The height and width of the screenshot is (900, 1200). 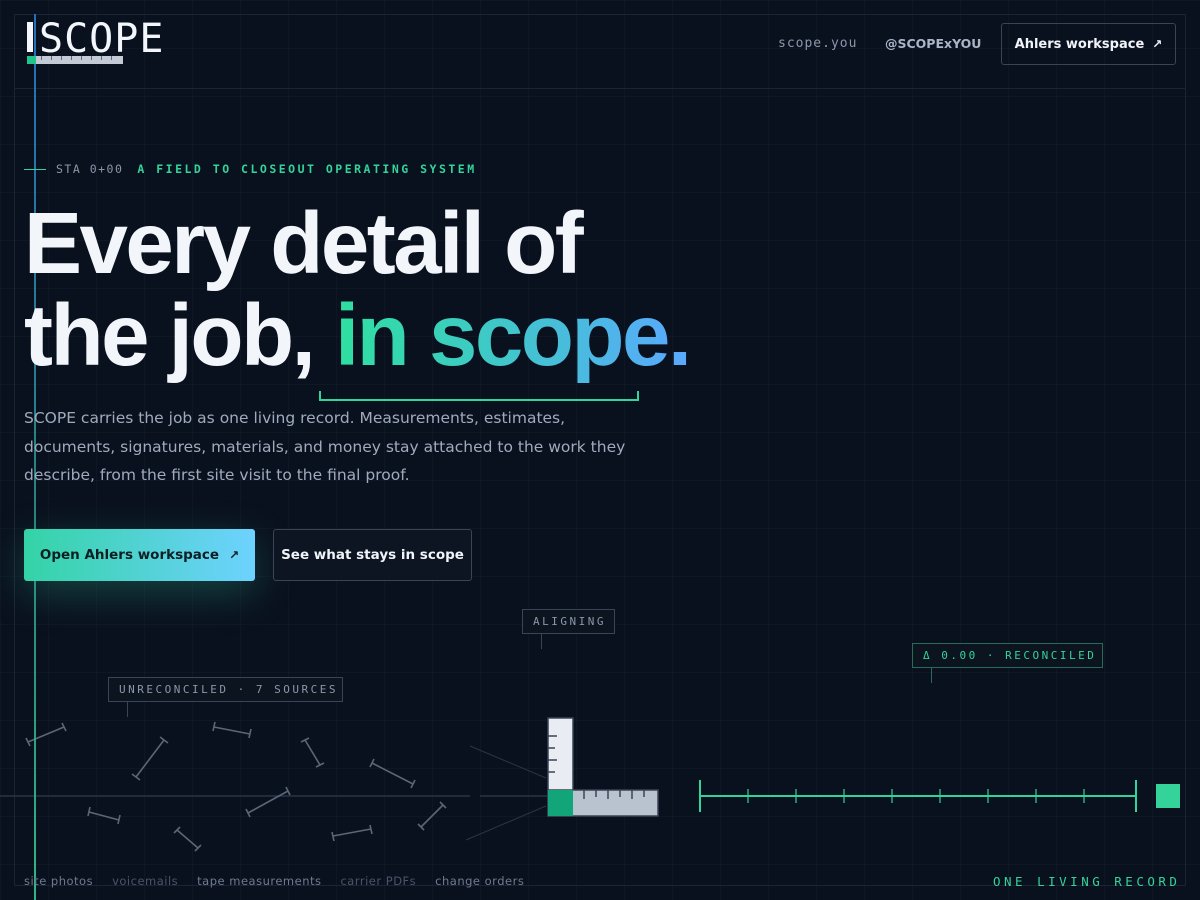 What do you see at coordinates (568, 621) in the screenshot?
I see `aligning-label: ALIGNING` at bounding box center [568, 621].